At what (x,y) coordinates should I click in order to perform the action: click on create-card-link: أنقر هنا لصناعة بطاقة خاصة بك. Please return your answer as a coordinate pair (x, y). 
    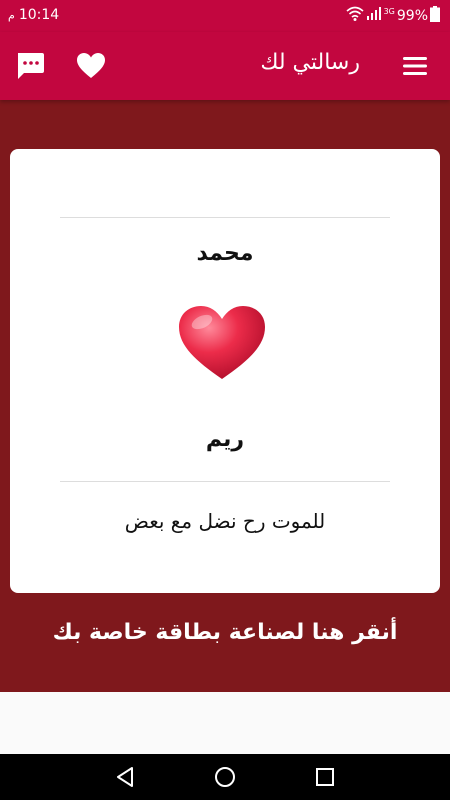
    Looking at the image, I should click on (225, 632).